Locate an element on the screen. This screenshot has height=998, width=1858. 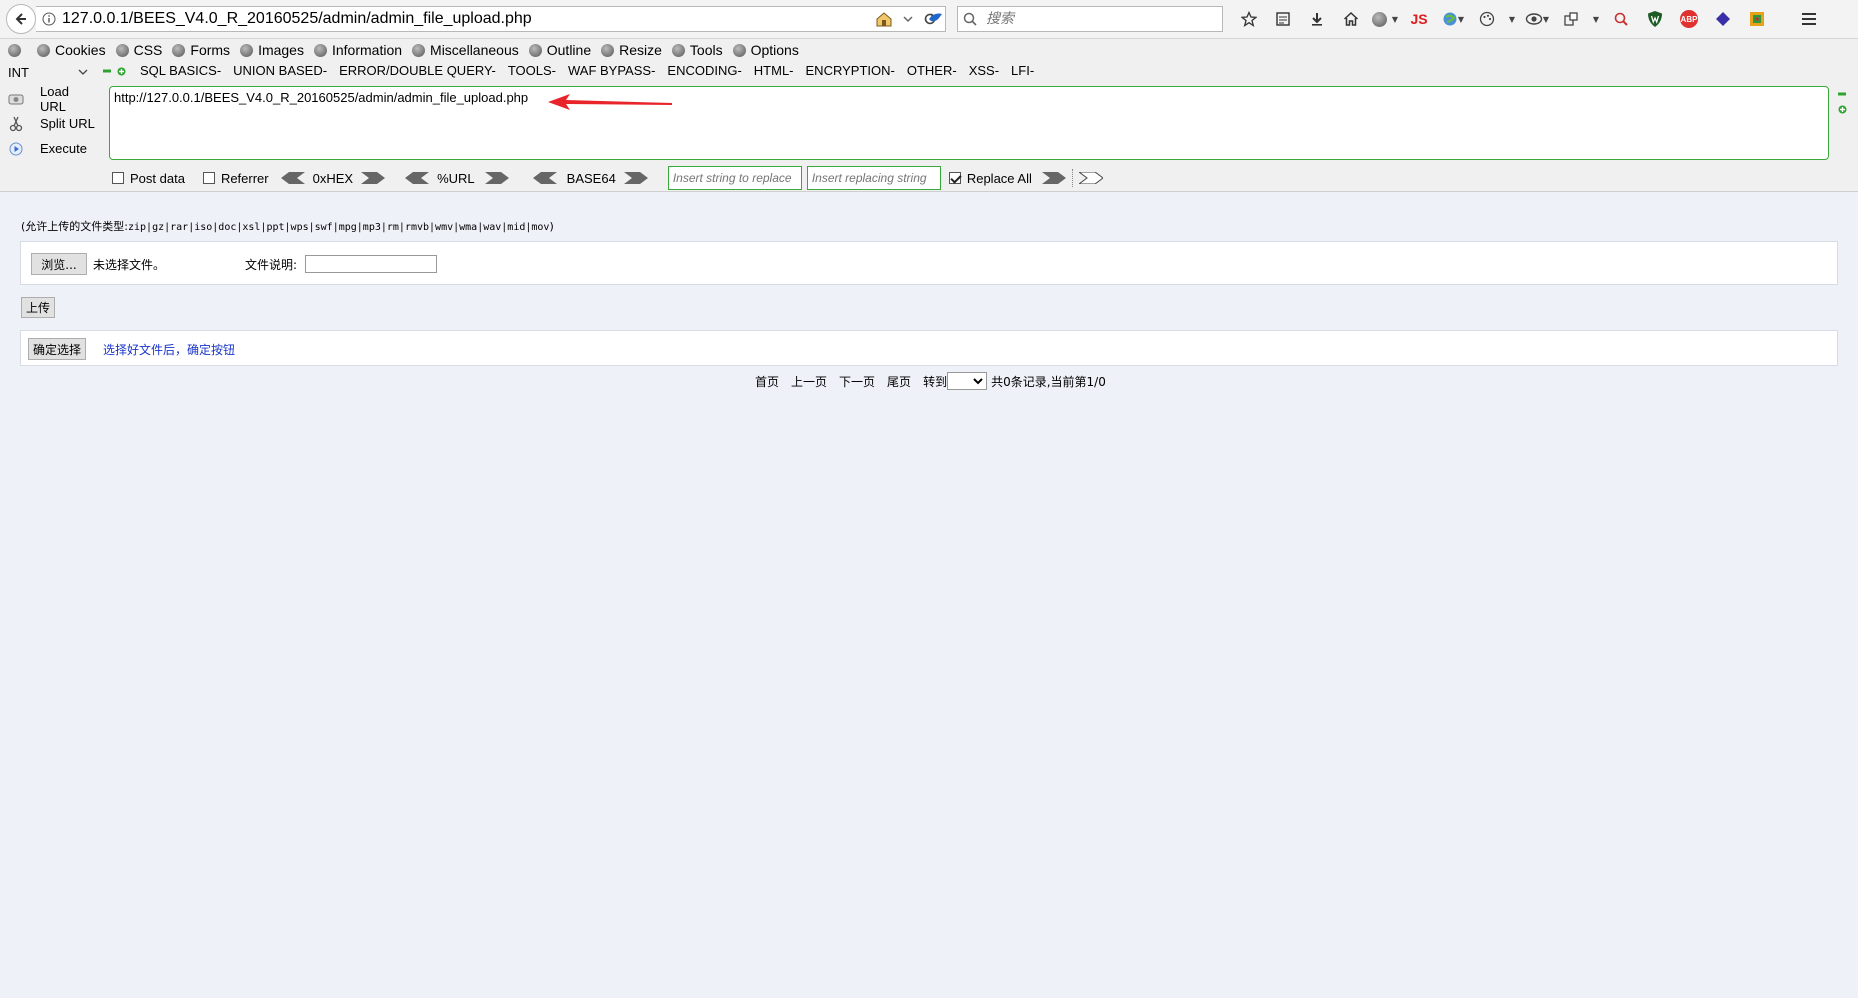
download-icon is located at coordinates (1317, 19).